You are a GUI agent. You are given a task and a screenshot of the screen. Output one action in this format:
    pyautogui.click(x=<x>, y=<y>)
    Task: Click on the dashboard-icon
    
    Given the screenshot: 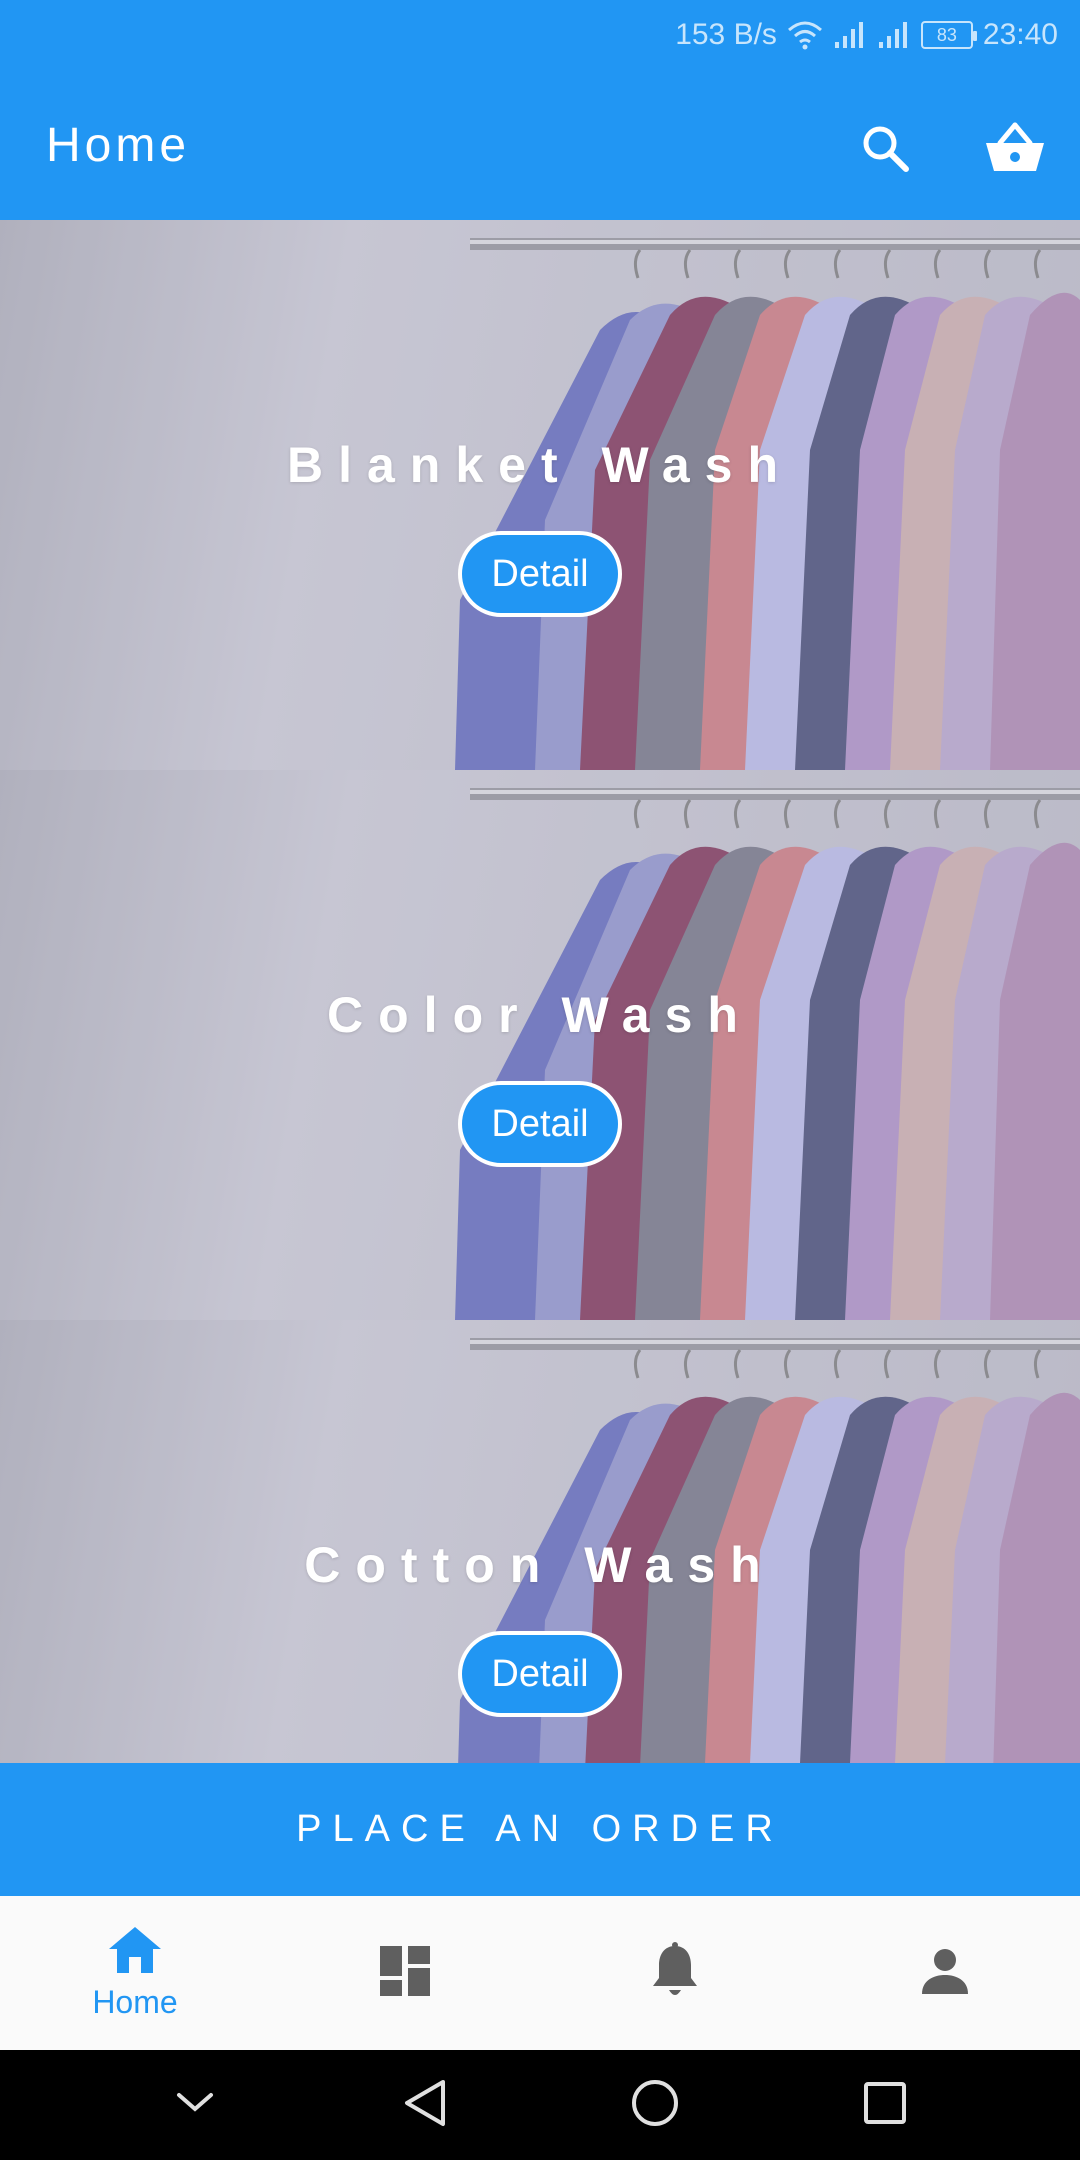 What is the action you would take?
    pyautogui.click(x=405, y=1973)
    